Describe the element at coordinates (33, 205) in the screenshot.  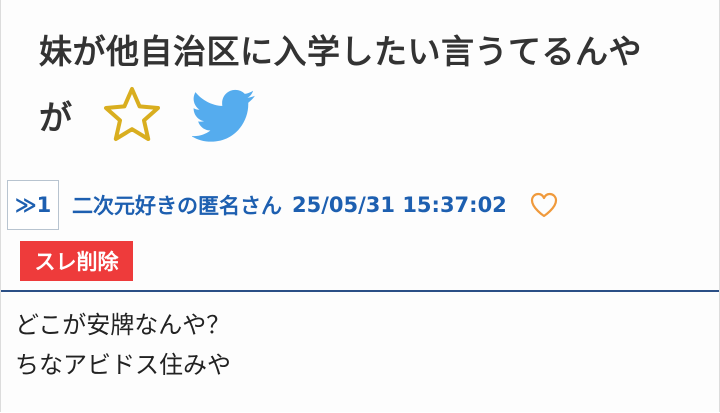
I see `post-number-button: ≫1` at that location.